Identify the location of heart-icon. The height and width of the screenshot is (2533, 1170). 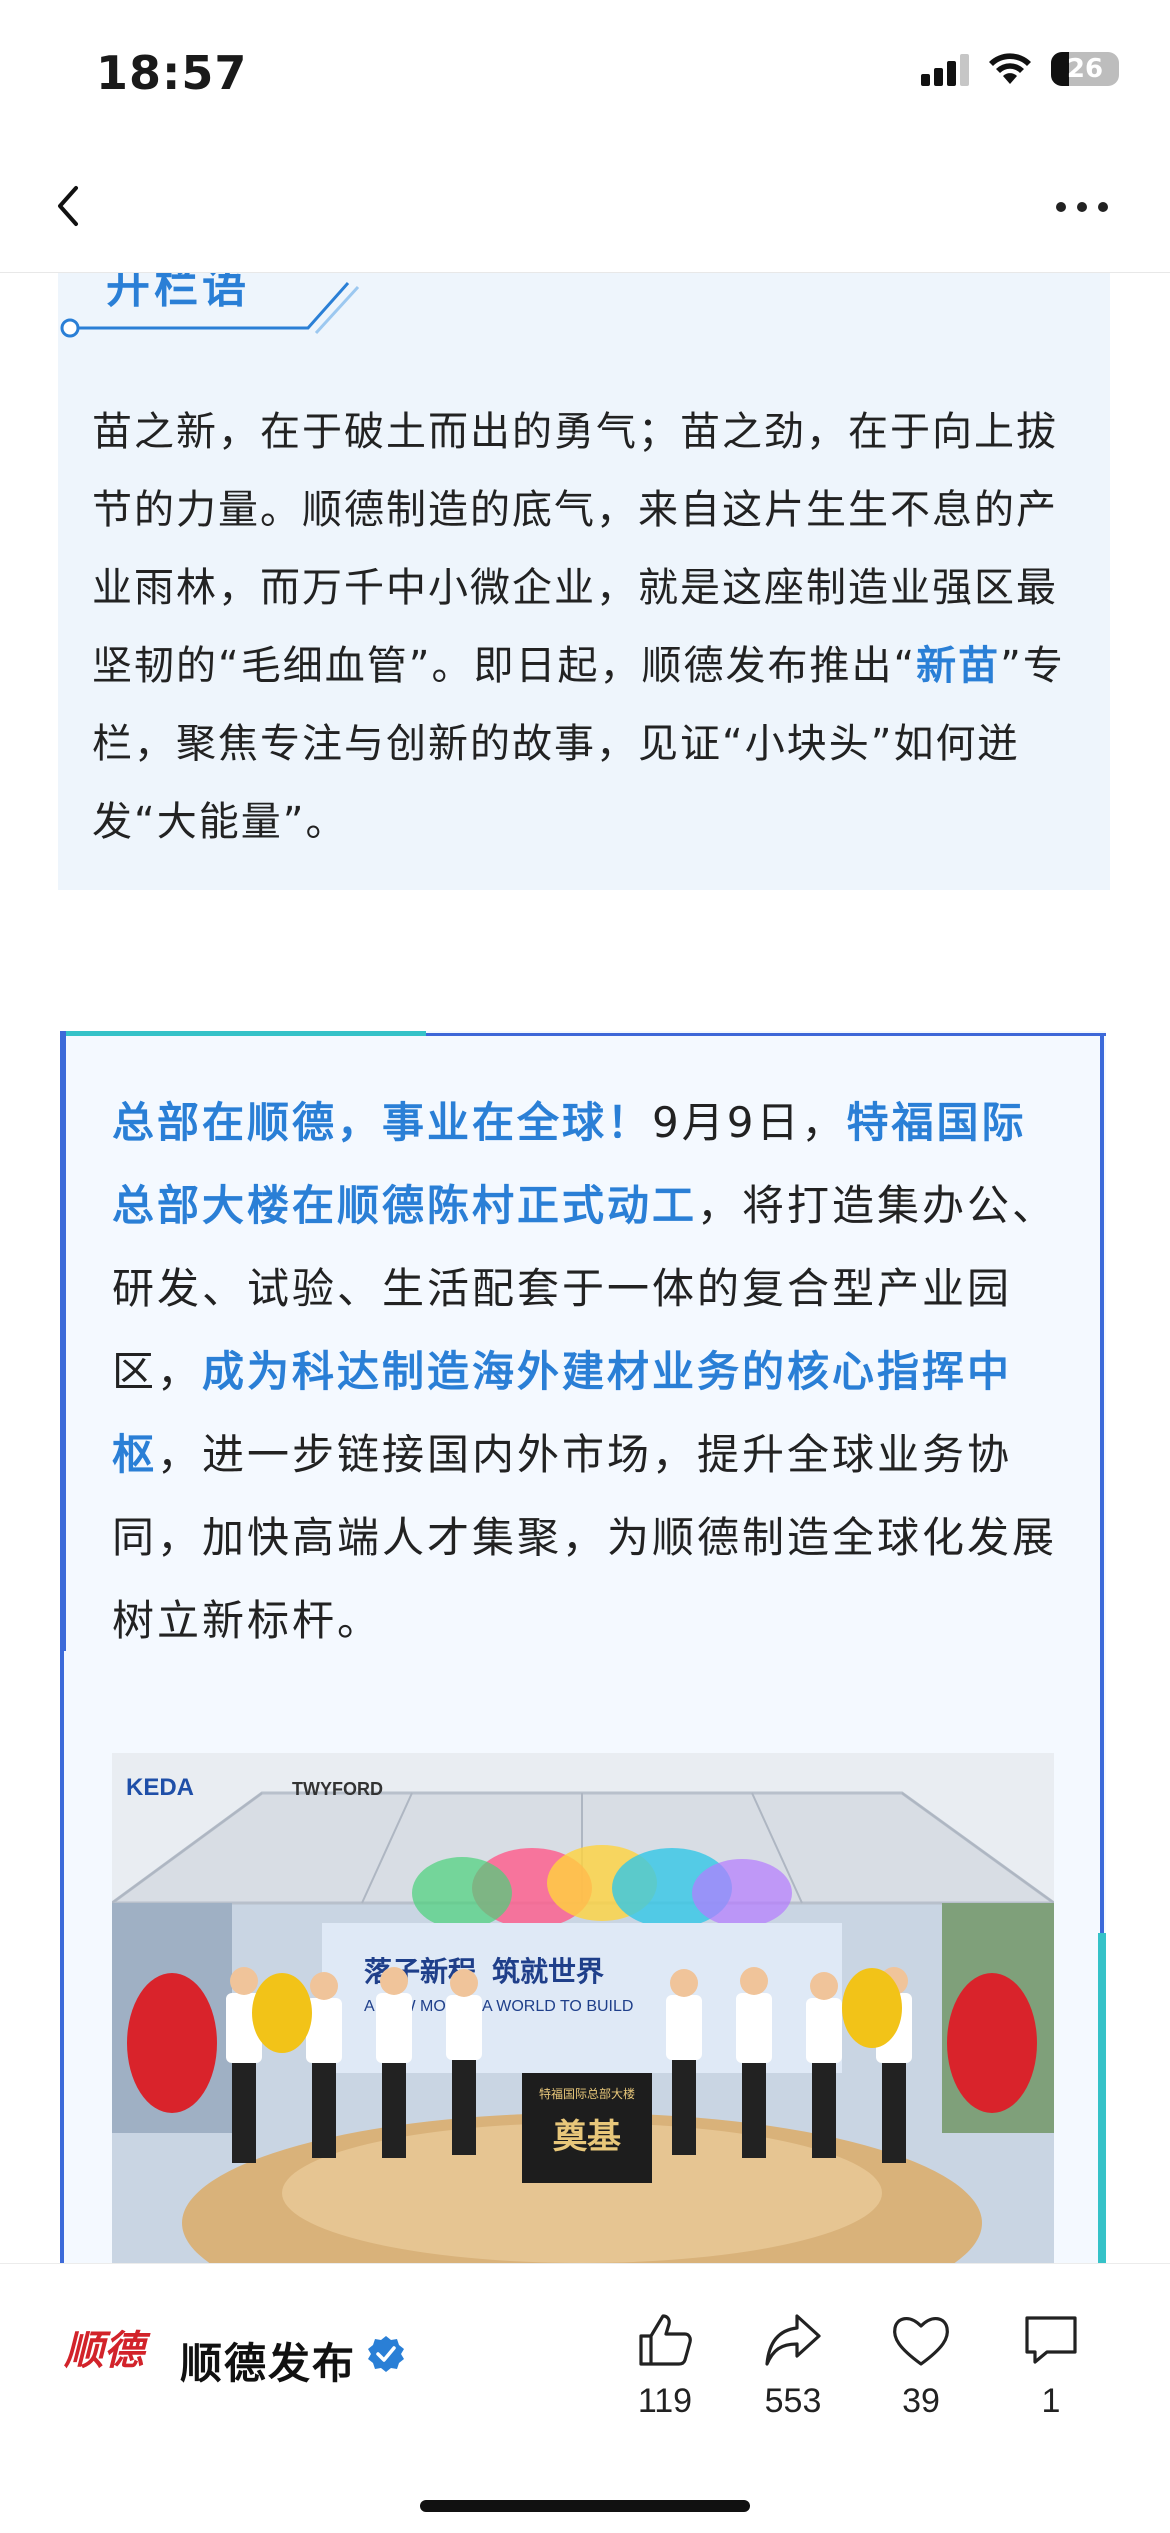
(921, 2341).